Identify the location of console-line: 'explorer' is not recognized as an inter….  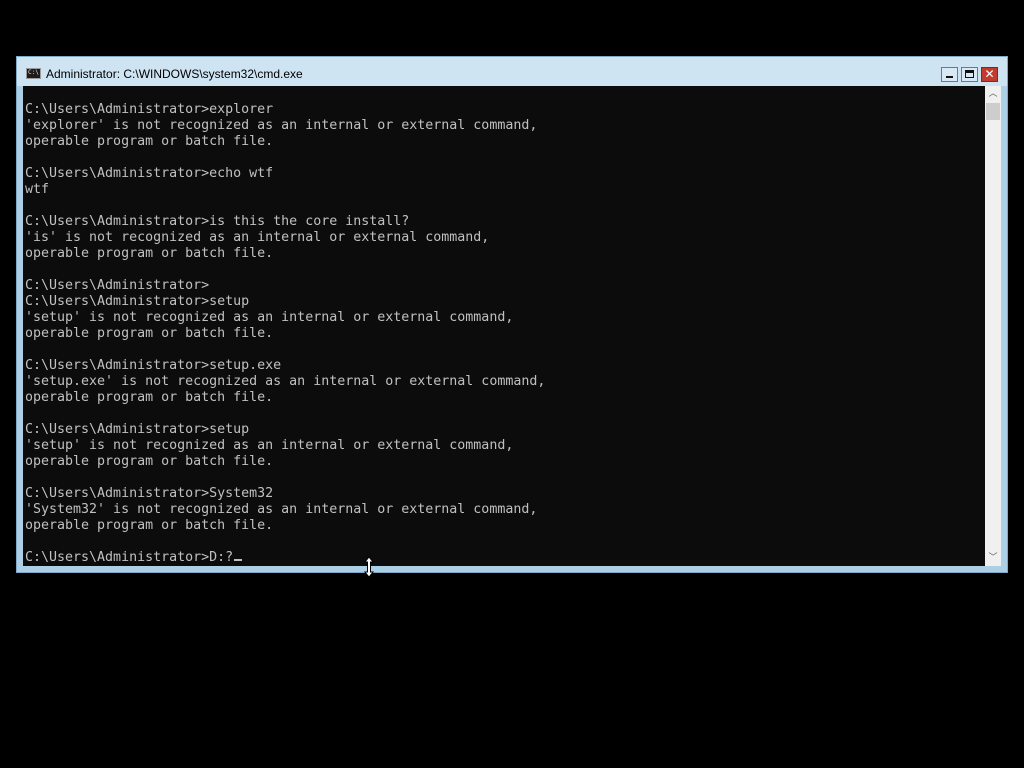
(281, 125).